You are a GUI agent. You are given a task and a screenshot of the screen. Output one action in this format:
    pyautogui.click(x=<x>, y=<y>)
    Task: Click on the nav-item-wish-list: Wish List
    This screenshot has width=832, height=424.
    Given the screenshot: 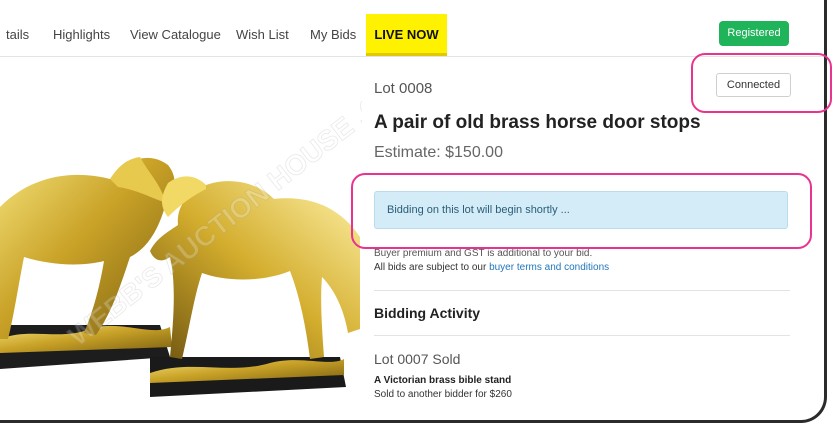 What is the action you would take?
    pyautogui.click(x=262, y=35)
    